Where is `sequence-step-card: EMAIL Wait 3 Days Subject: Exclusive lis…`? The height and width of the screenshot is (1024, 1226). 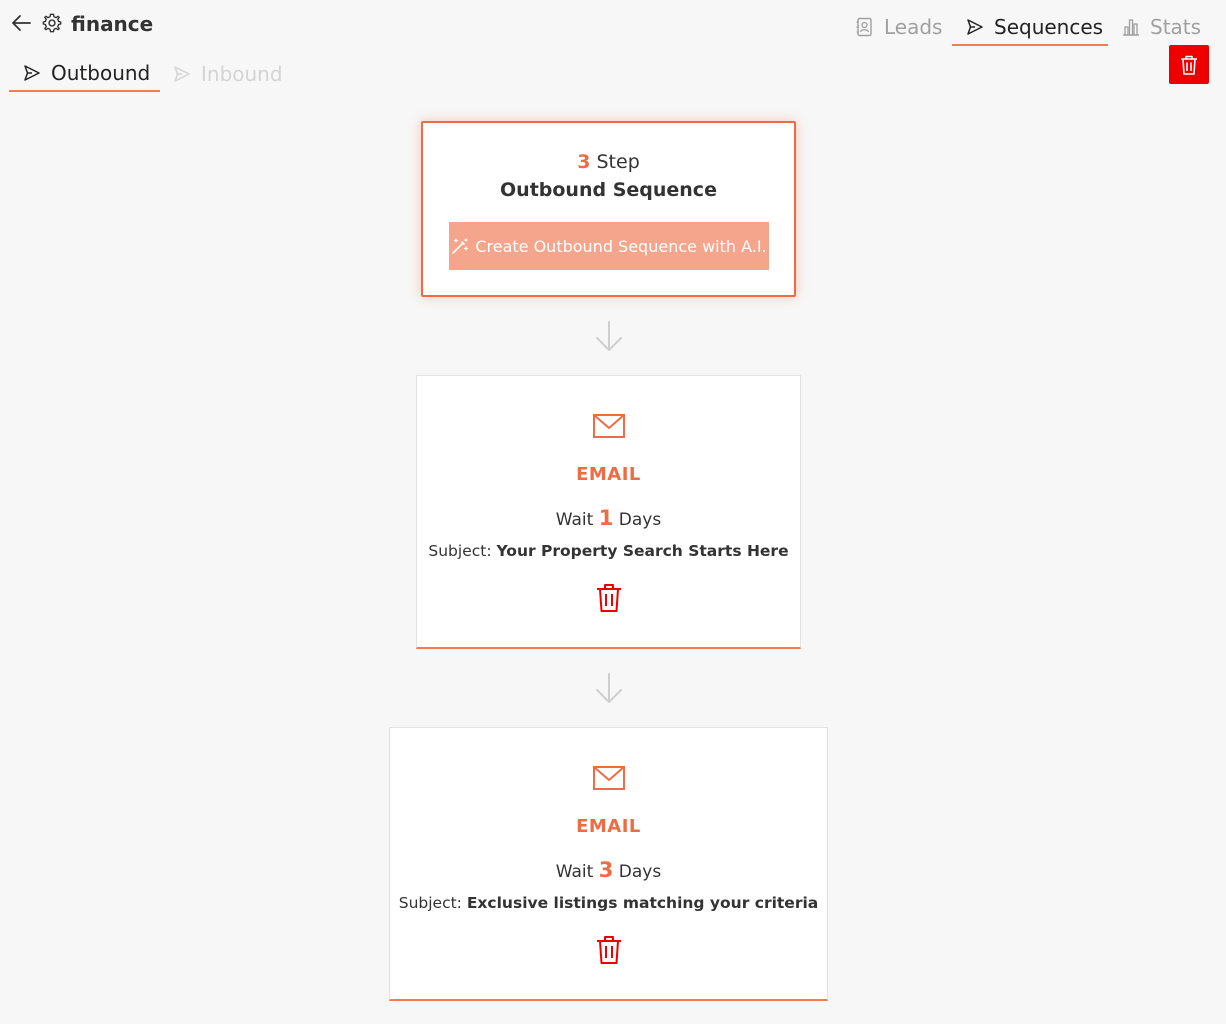 sequence-step-card: EMAIL Wait 3 Days Subject: Exclusive lis… is located at coordinates (608, 864).